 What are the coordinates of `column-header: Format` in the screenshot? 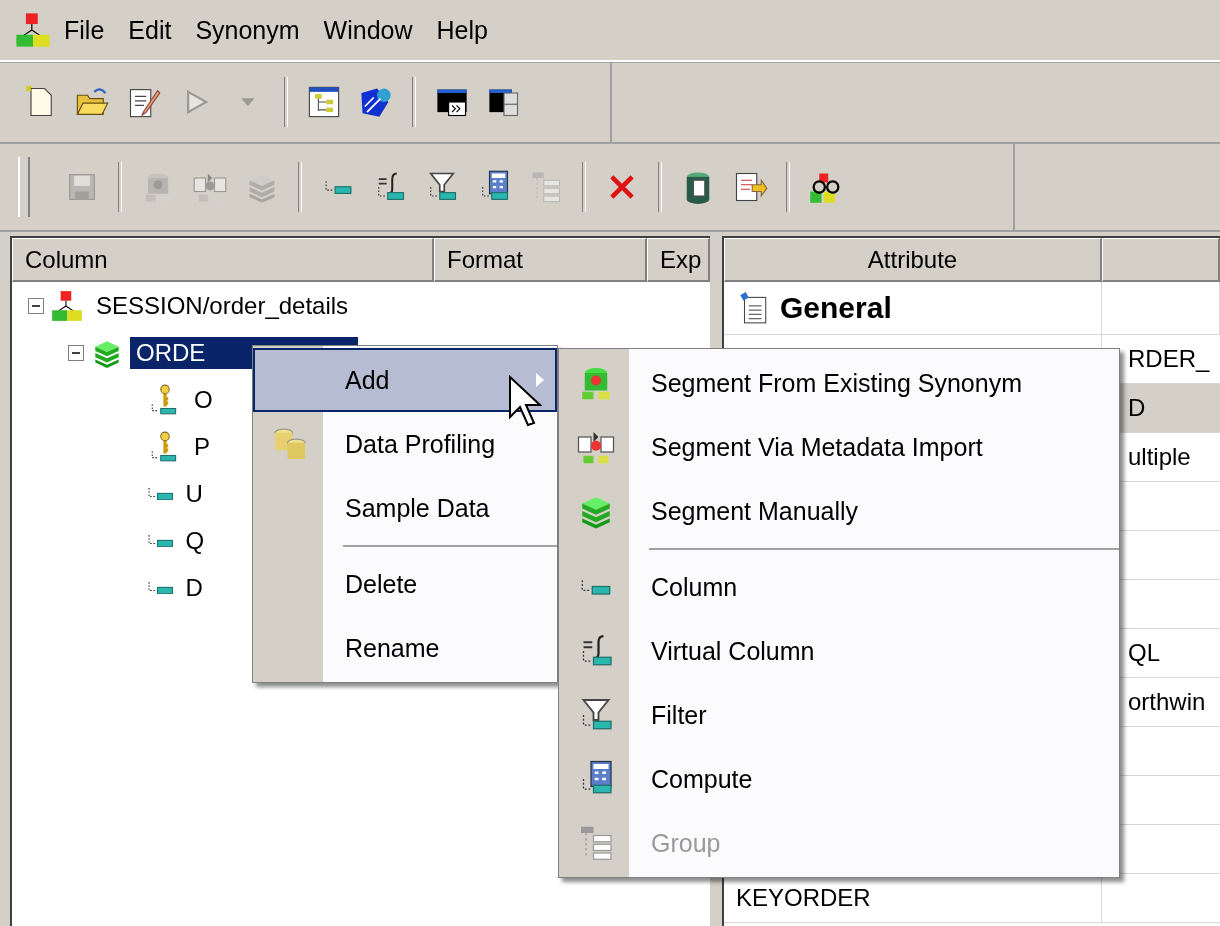 It's located at (540, 260).